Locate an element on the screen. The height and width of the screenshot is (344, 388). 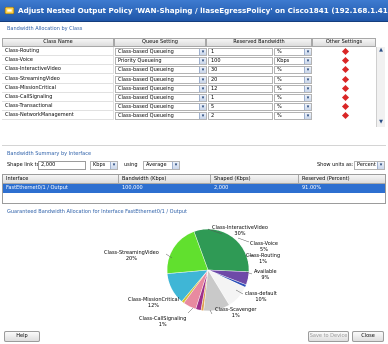
policy-icon is located at coordinates (9, 10).